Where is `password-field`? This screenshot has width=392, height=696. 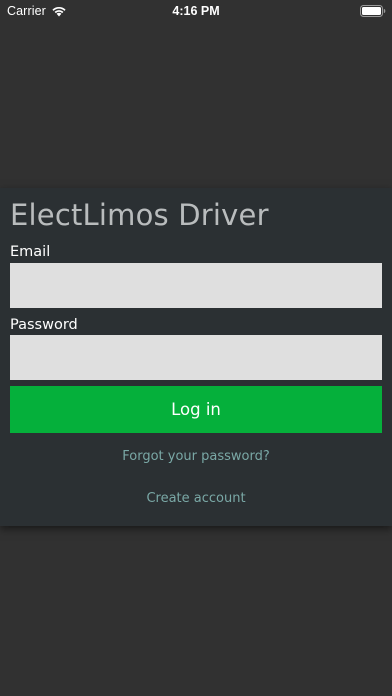 password-field is located at coordinates (196, 357).